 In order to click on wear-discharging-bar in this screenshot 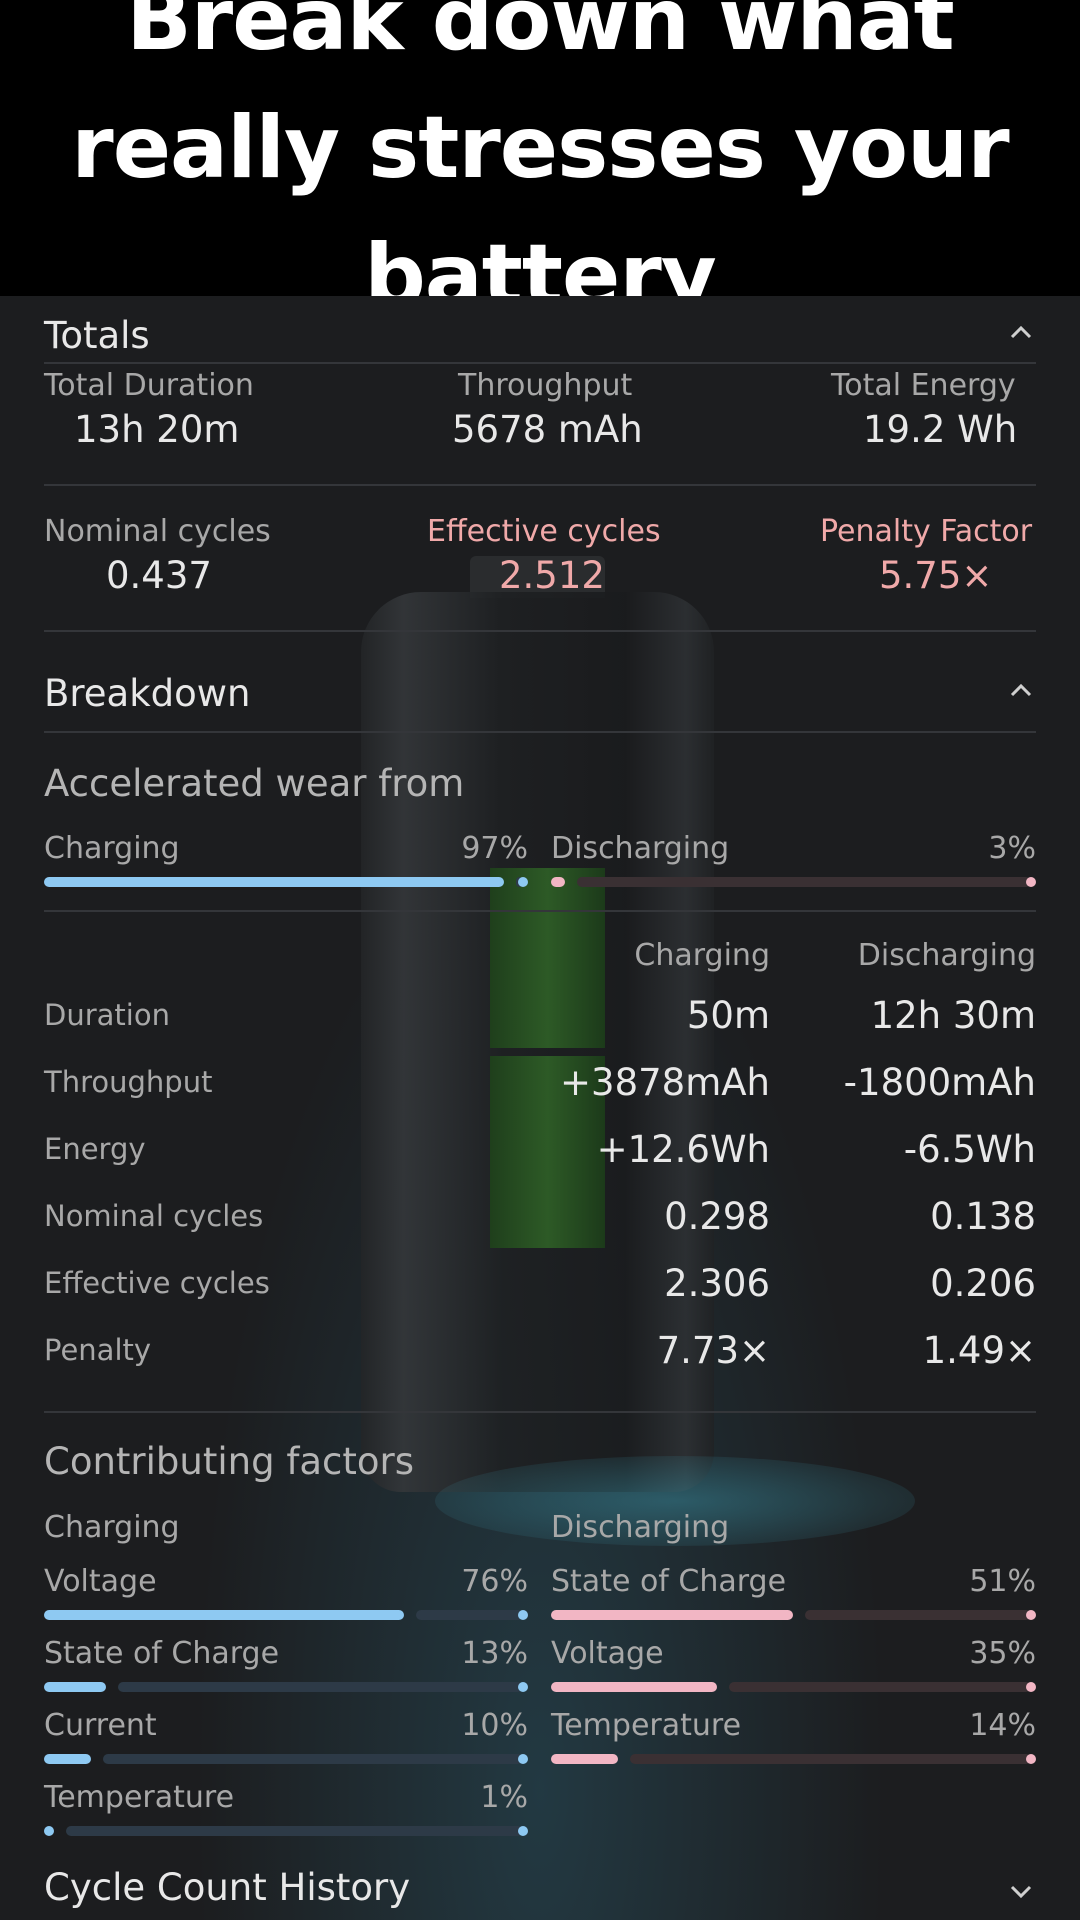, I will do `click(793, 882)`.